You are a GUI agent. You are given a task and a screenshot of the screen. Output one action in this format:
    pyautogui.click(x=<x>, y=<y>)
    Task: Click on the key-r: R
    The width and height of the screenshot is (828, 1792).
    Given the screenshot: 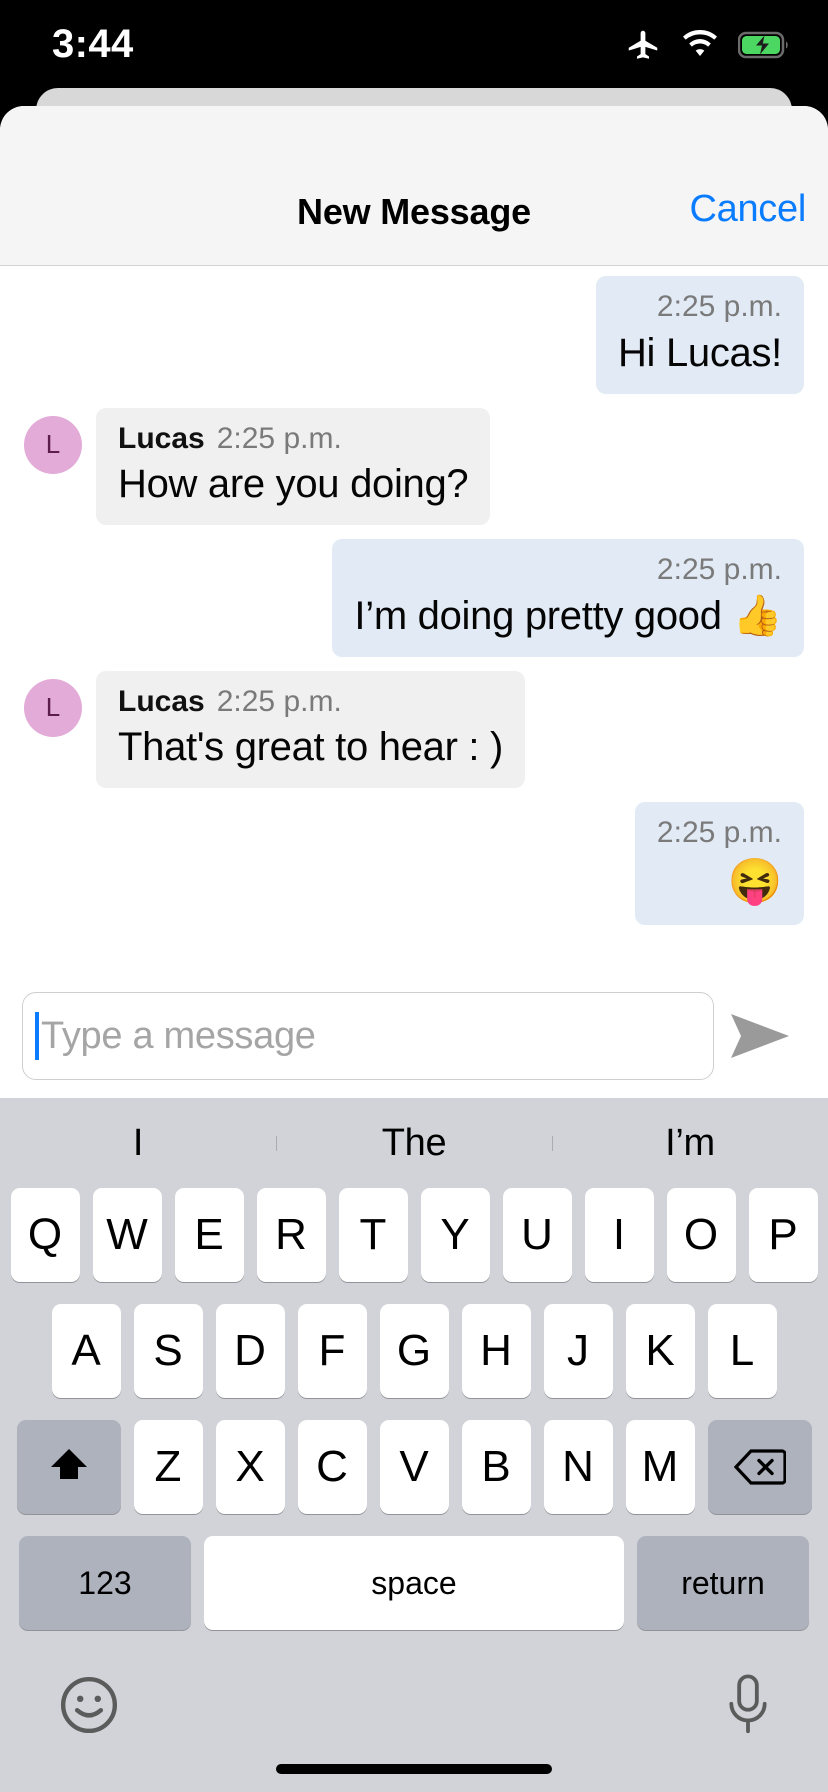 What is the action you would take?
    pyautogui.click(x=291, y=1235)
    